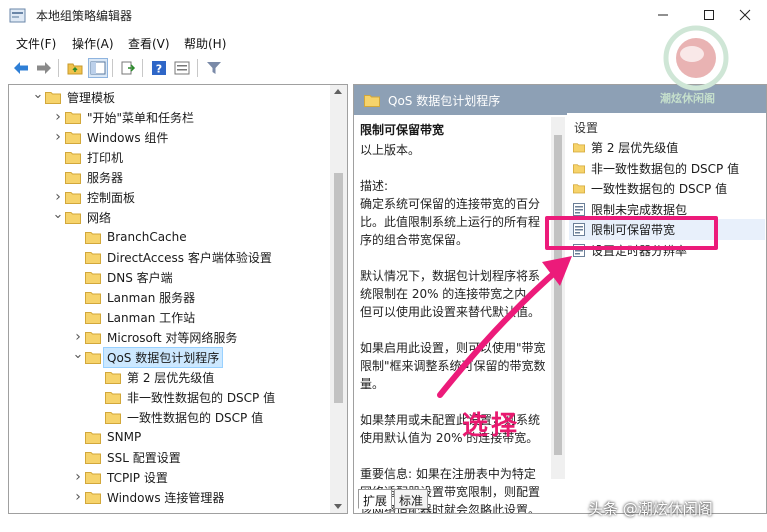 Image resolution: width=767 pixels, height=532 pixels. What do you see at coordinates (106, 437) in the screenshot?
I see `tree-item: SNMP` at bounding box center [106, 437].